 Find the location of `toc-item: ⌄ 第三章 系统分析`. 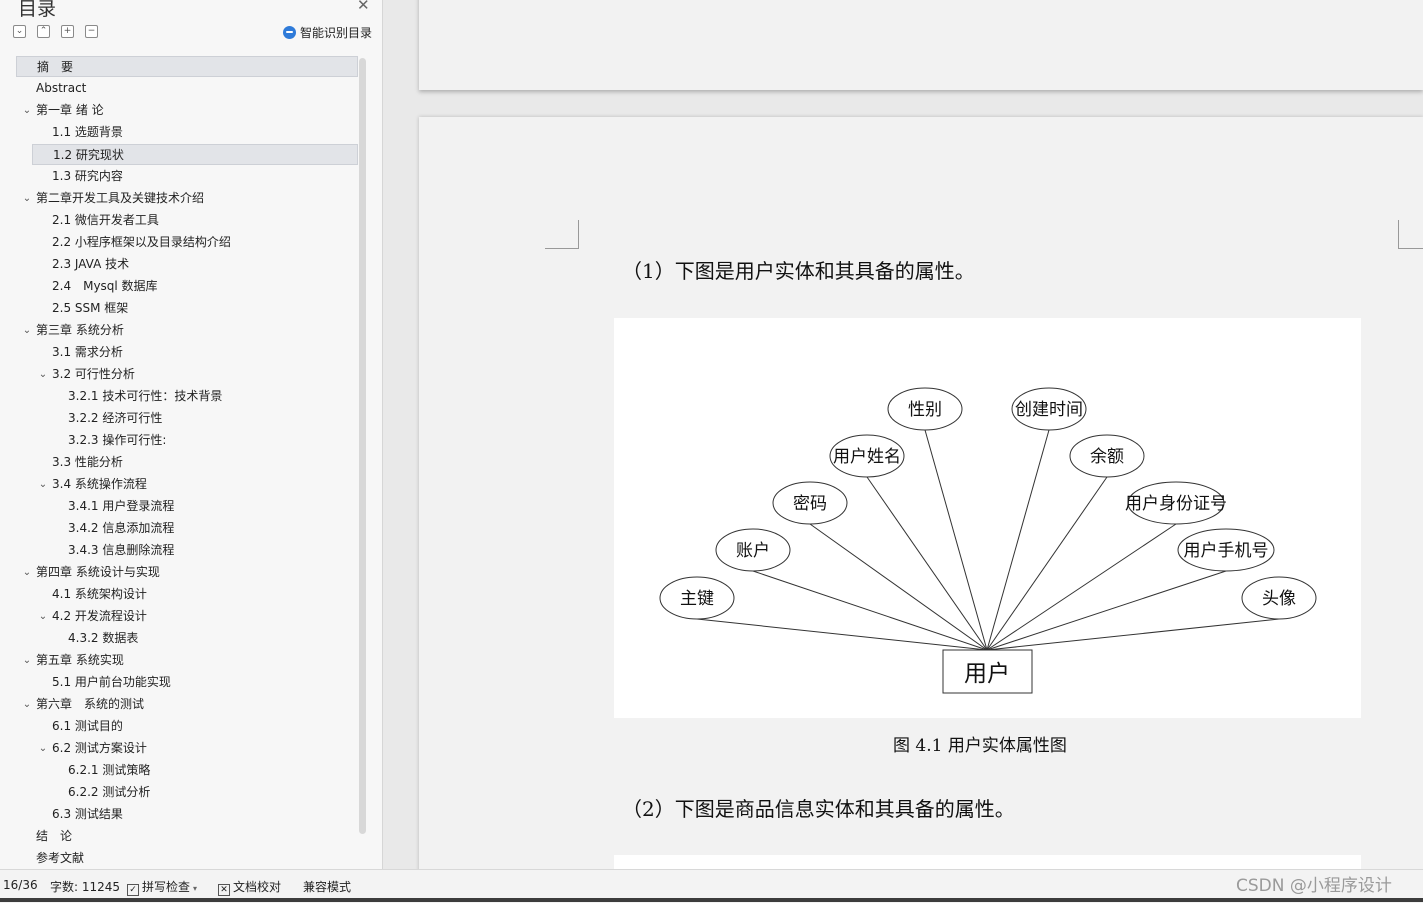

toc-item: ⌄ 第三章 系统分析 is located at coordinates (187, 330).